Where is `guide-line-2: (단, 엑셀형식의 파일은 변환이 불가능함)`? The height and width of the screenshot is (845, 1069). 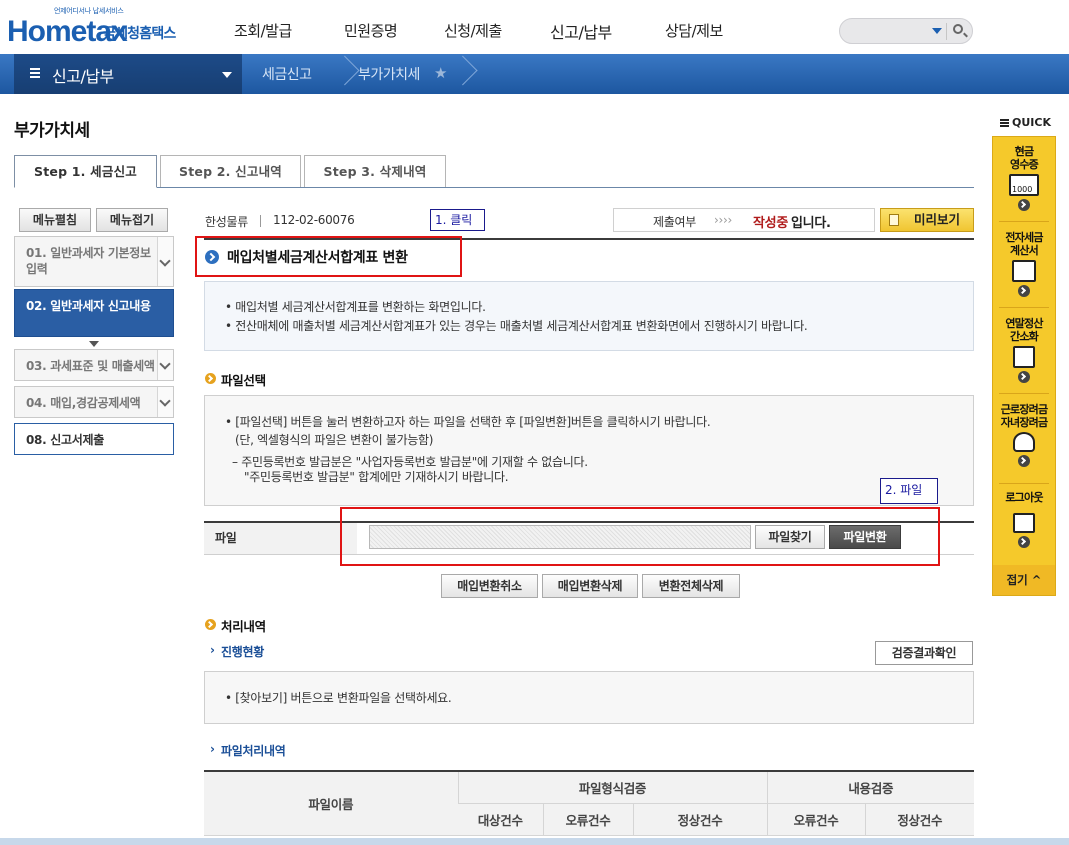 guide-line-2: (단, 엑셀형식의 파일은 변환이 불가능함) is located at coordinates (334, 440).